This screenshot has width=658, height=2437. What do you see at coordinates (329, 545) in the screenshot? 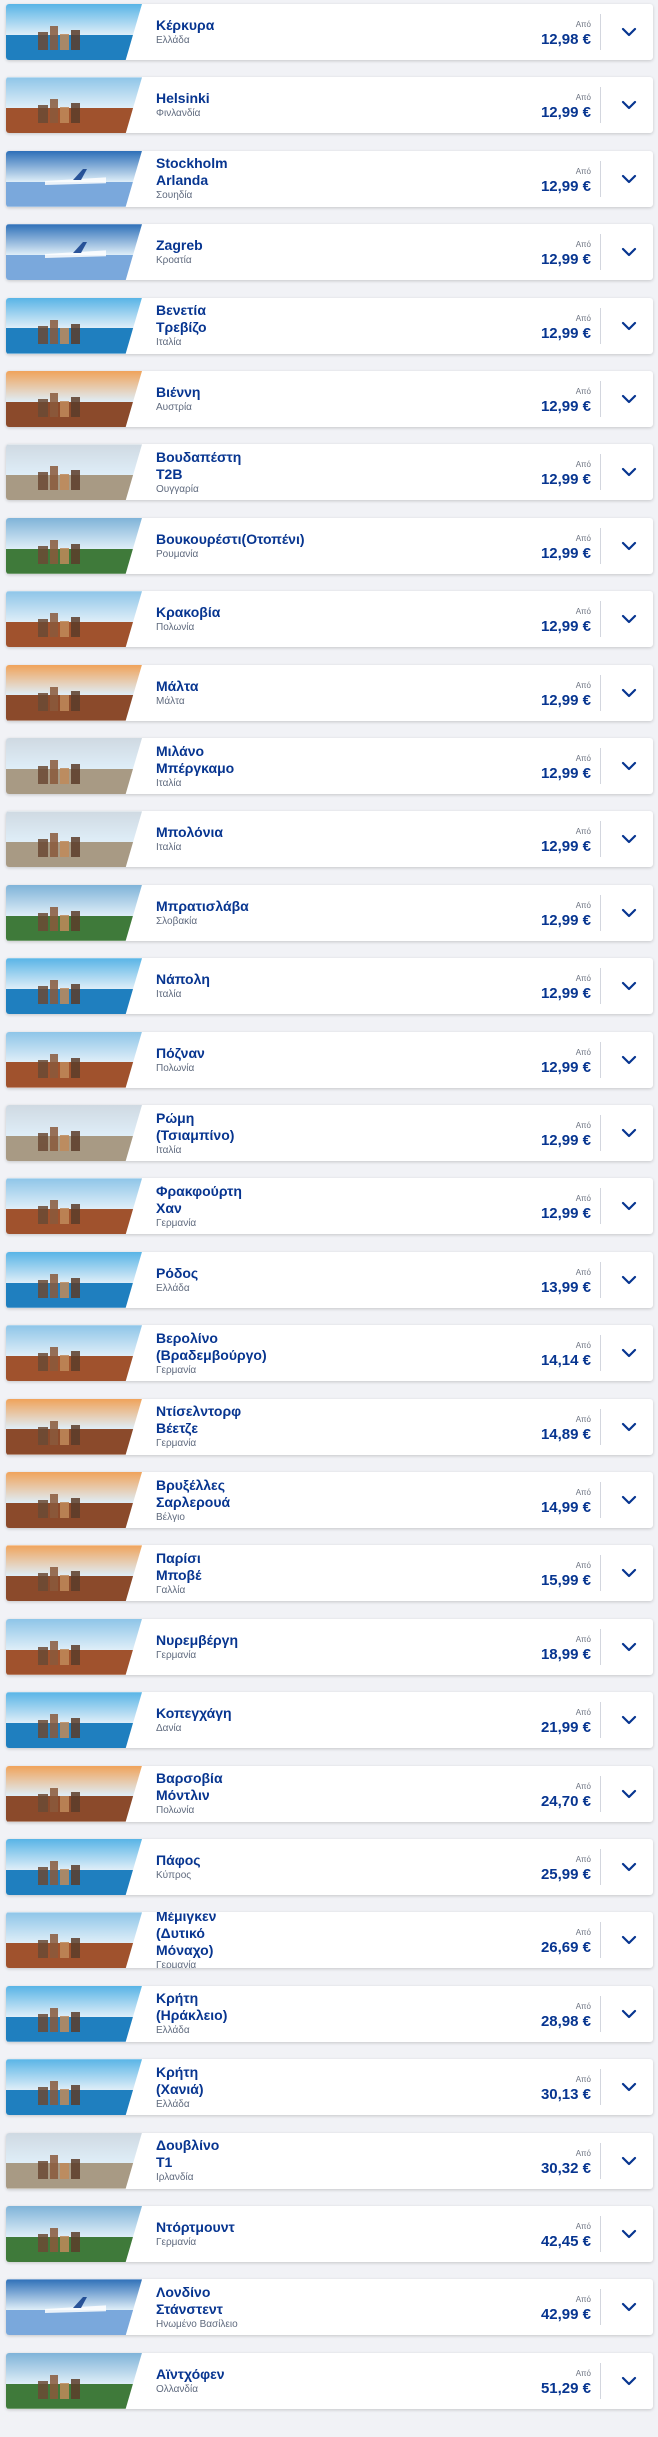
I see `destination-card: Βουκουρέστι(Οτοπένι) Ρουμανία Από 12,99 €` at bounding box center [329, 545].